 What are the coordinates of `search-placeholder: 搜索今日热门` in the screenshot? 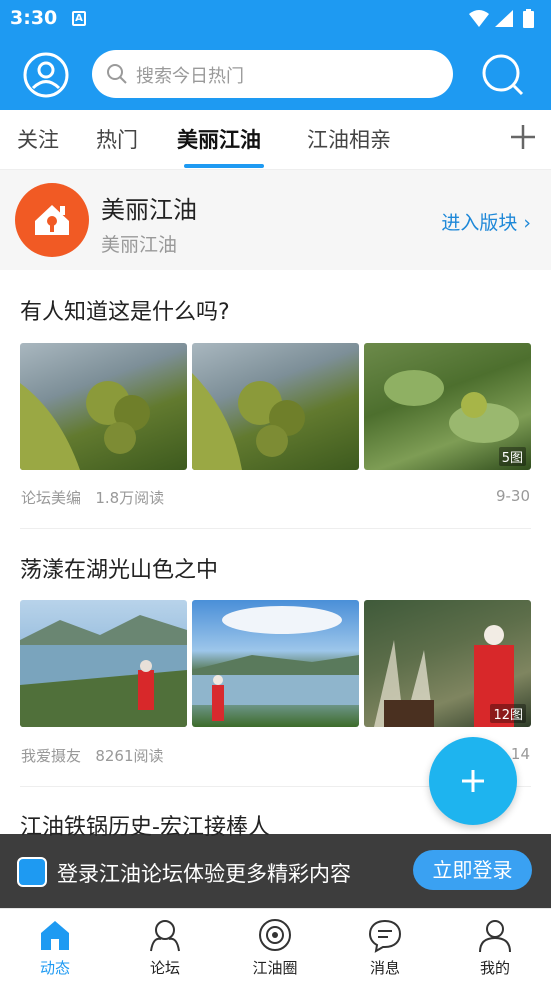 It's located at (190, 76).